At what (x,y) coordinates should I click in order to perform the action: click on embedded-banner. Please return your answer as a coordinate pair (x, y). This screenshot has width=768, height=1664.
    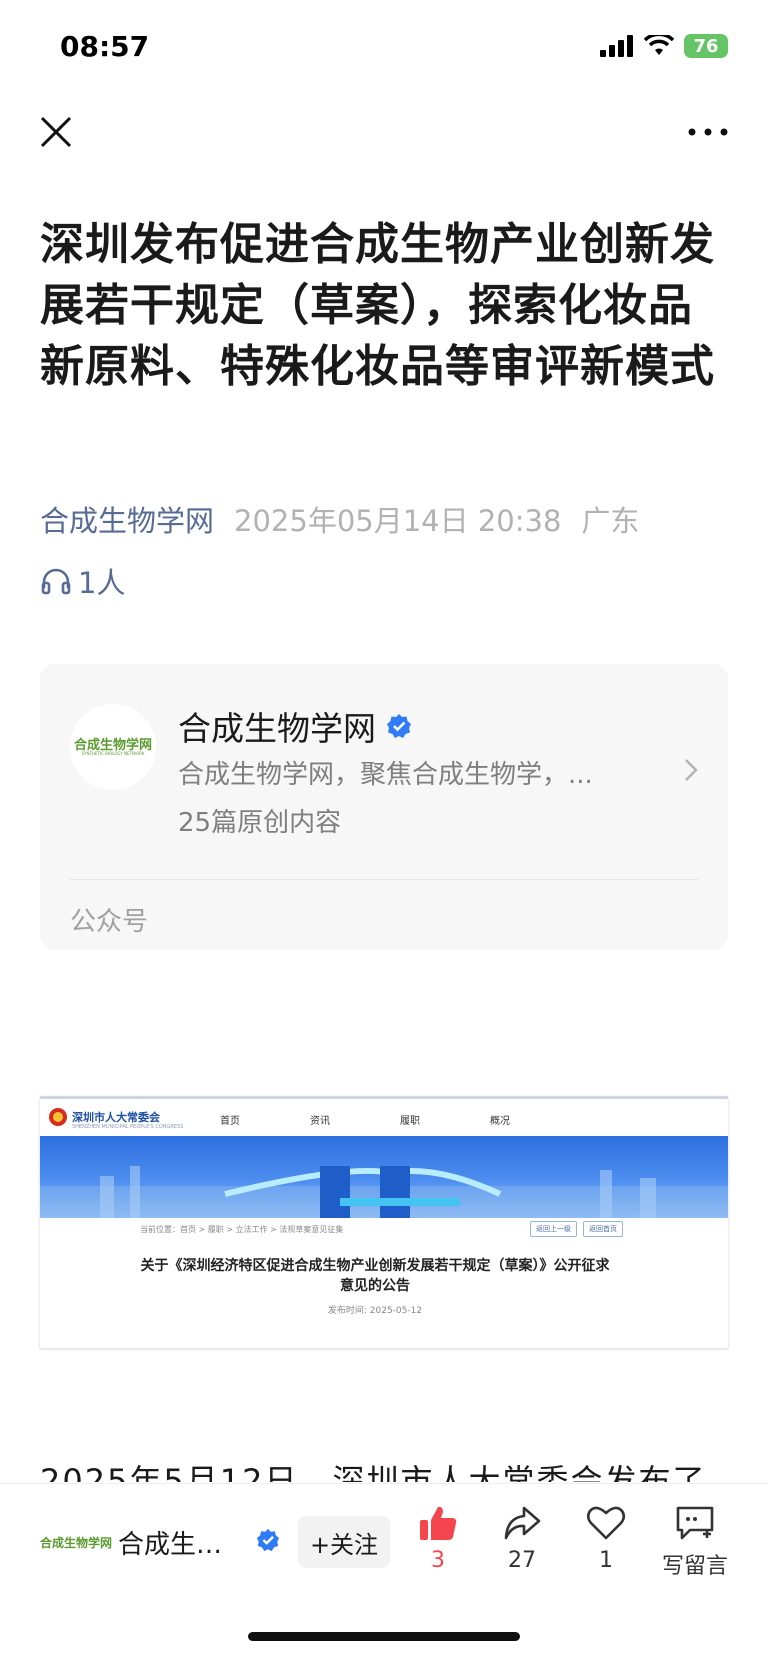
    Looking at the image, I should click on (384, 1177).